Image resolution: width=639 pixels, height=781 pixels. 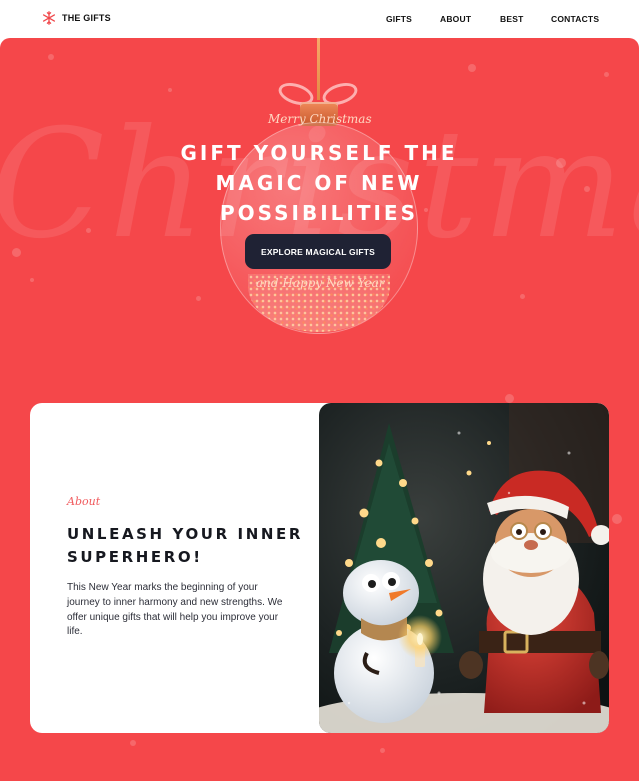 I want to click on nav-link-best: BEST, so click(x=511, y=19).